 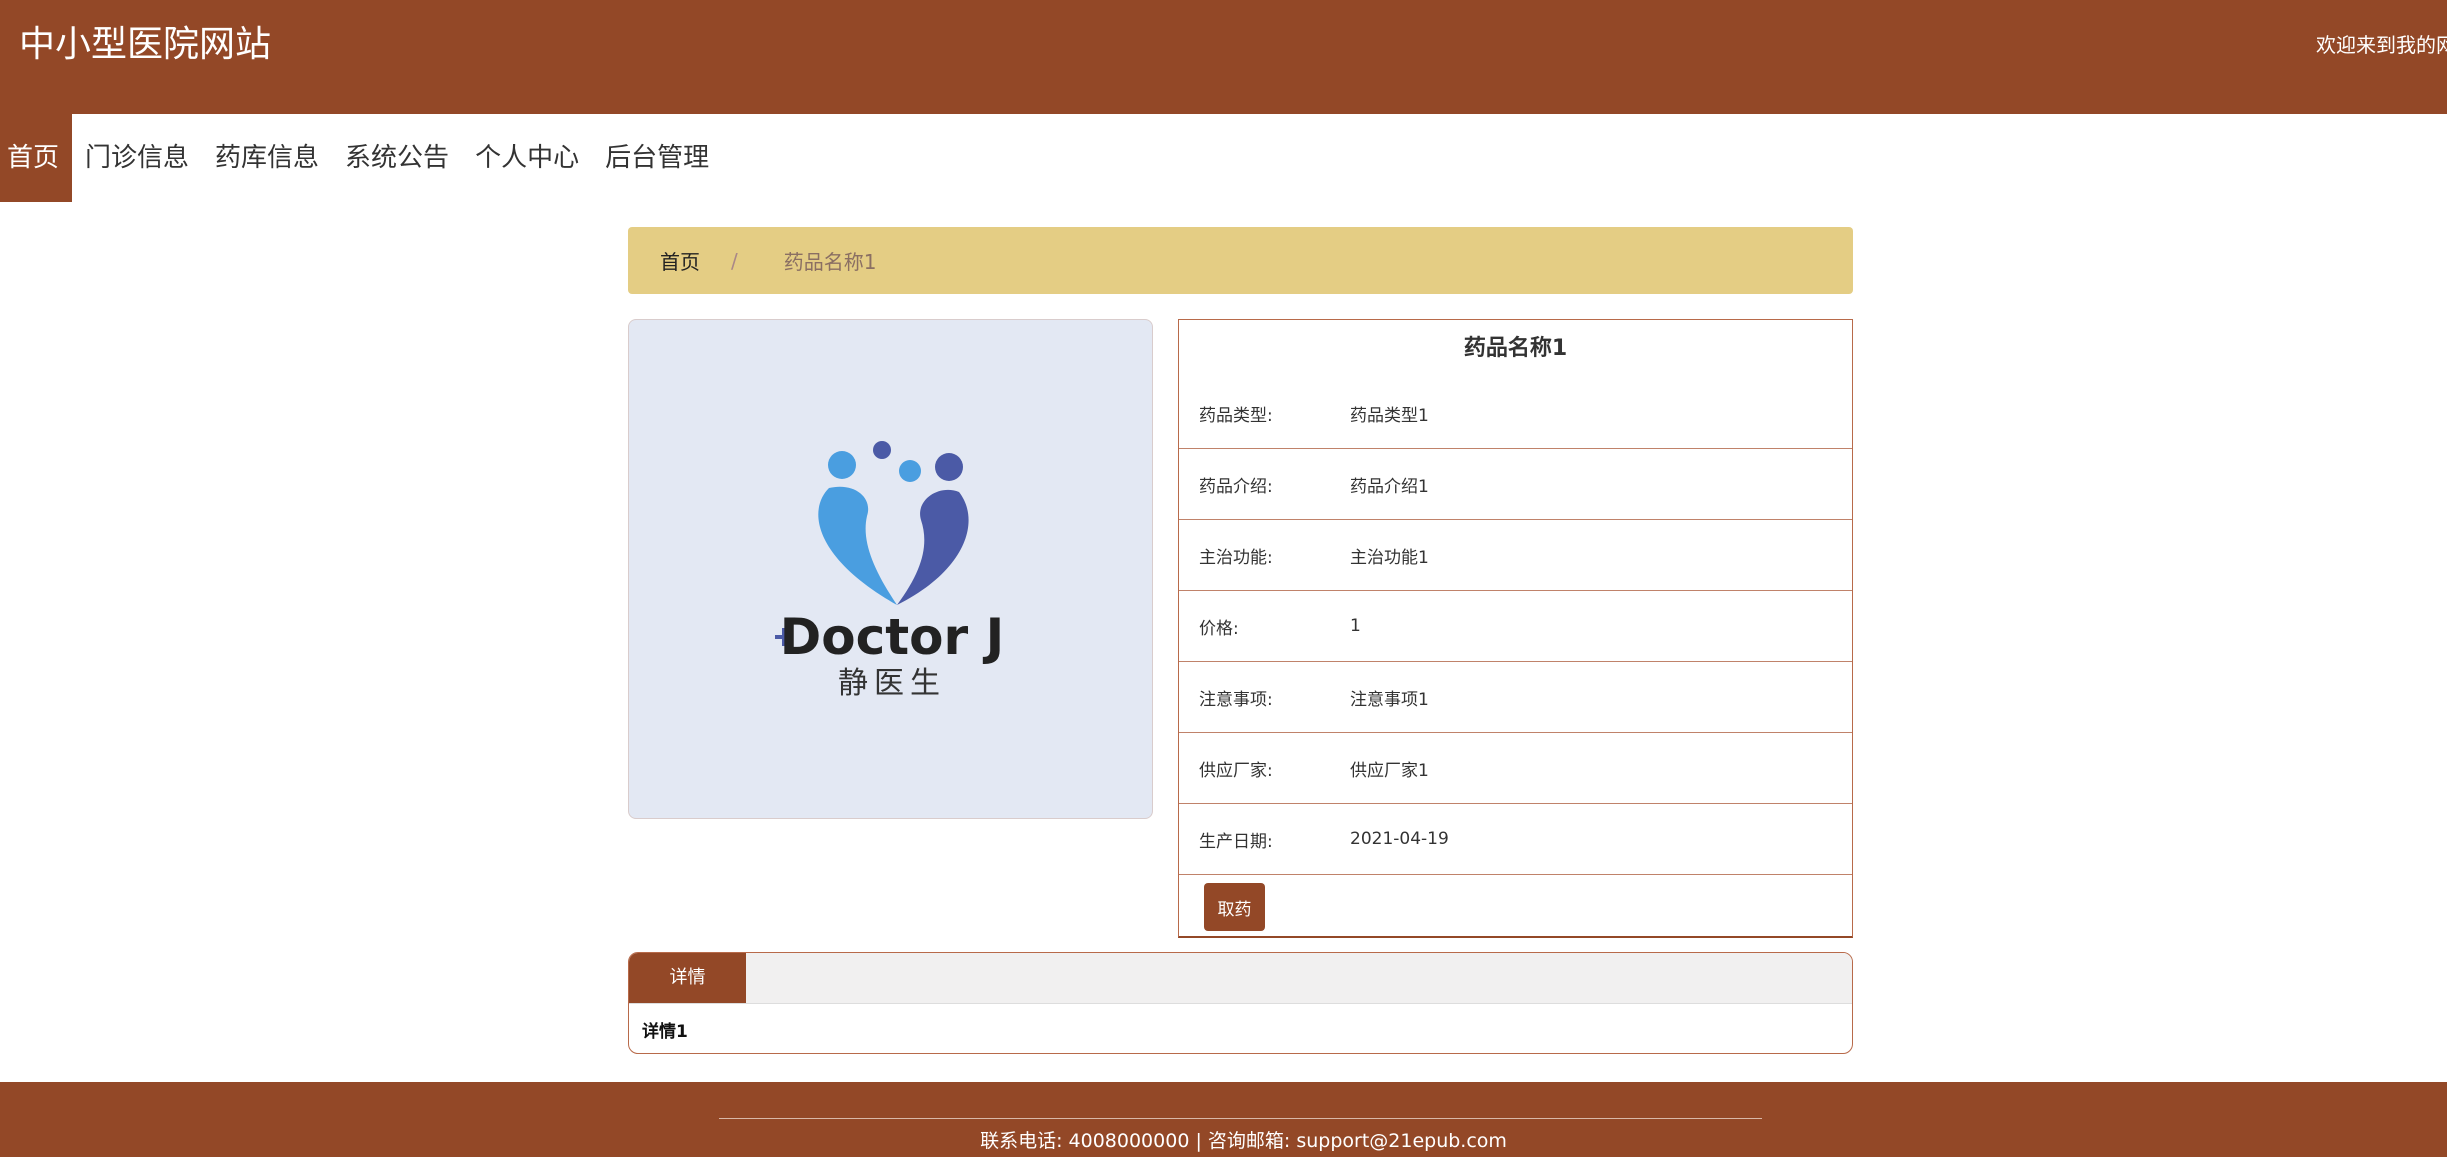 What do you see at coordinates (1399, 839) in the screenshot?
I see `field-value: 2021-04-19` at bounding box center [1399, 839].